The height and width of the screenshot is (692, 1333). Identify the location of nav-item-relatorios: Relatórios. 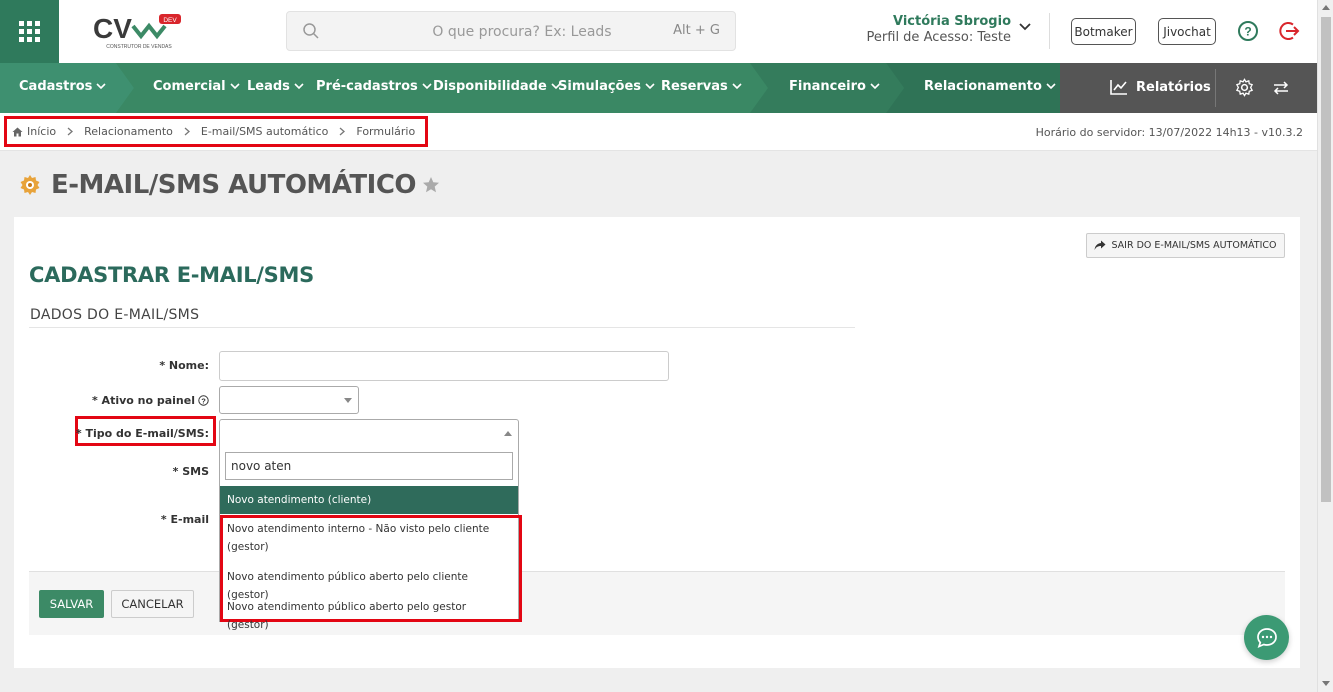
(1160, 87).